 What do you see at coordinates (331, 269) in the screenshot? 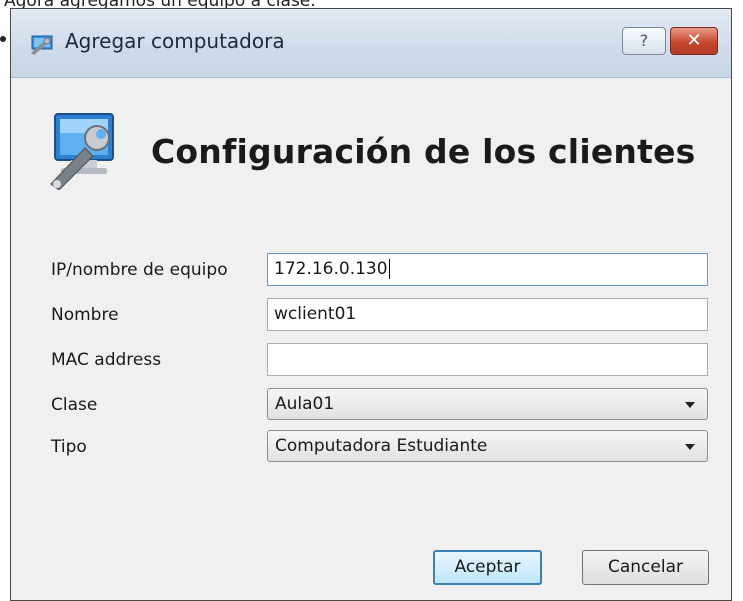
I see `ip-value: 172.16.0.130` at bounding box center [331, 269].